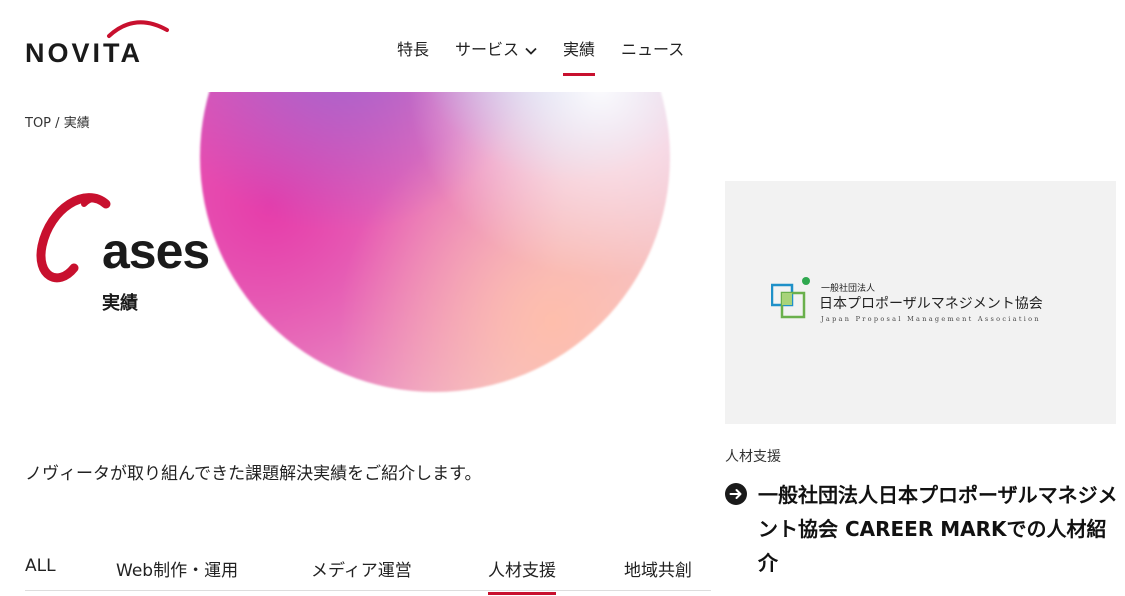 The width and height of the screenshot is (1125, 596). What do you see at coordinates (790, 298) in the screenshot?
I see `jpma-logo-icon` at bounding box center [790, 298].